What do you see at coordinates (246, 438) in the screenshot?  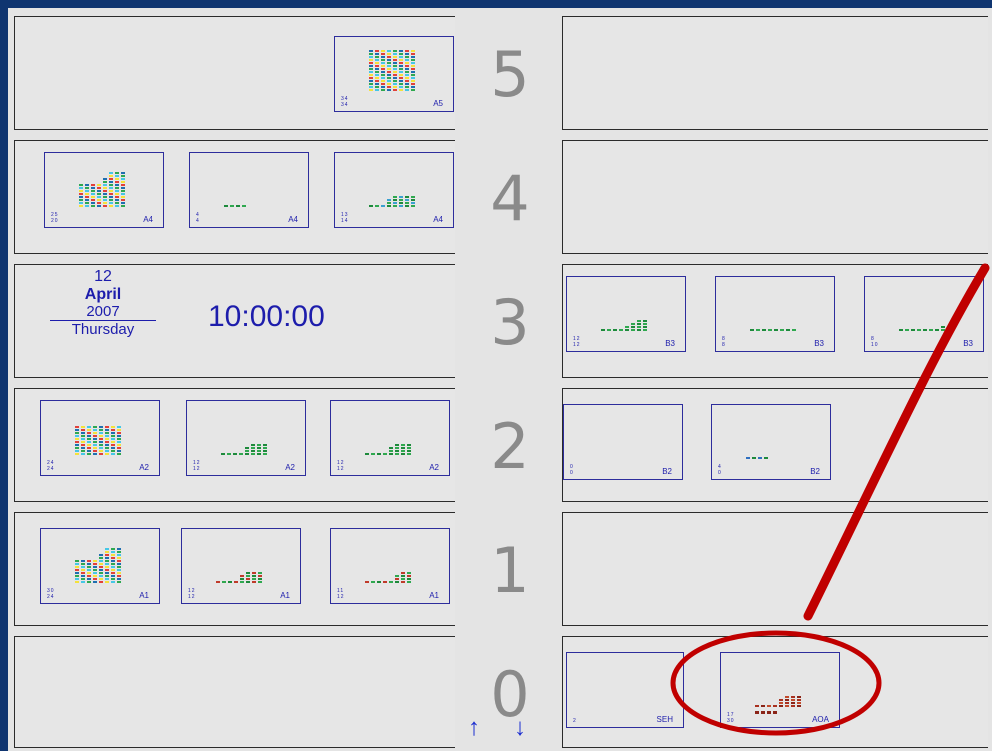 I see `rack-card-a2-2: 12 12 A2` at bounding box center [246, 438].